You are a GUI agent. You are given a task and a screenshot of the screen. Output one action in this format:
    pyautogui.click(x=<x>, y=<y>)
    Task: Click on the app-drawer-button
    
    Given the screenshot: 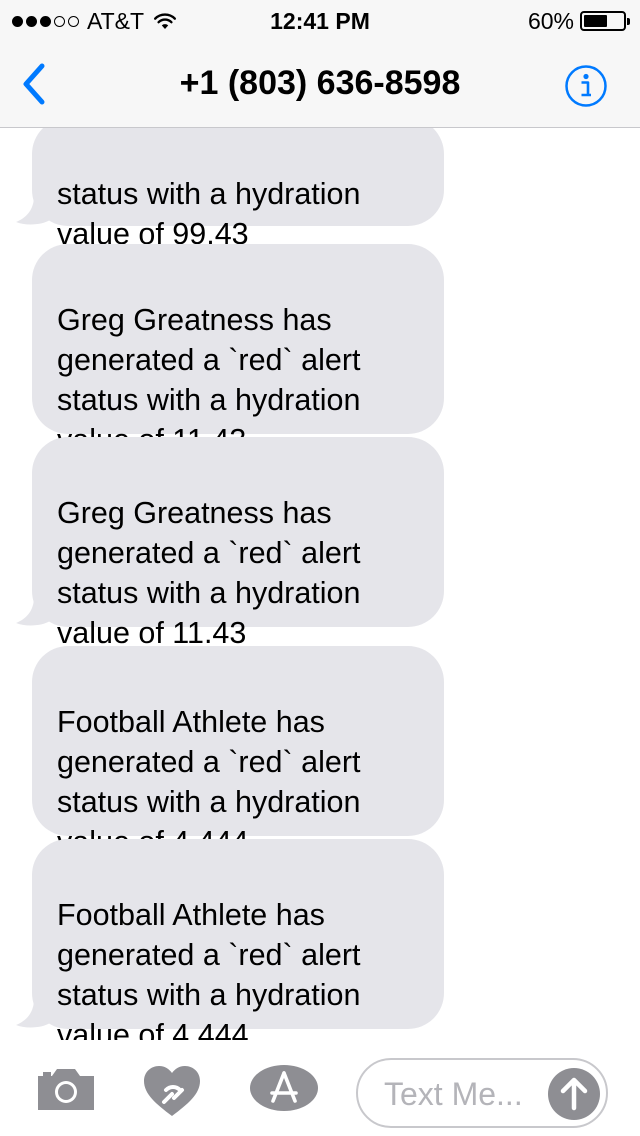 What is the action you would take?
    pyautogui.click(x=284, y=1088)
    